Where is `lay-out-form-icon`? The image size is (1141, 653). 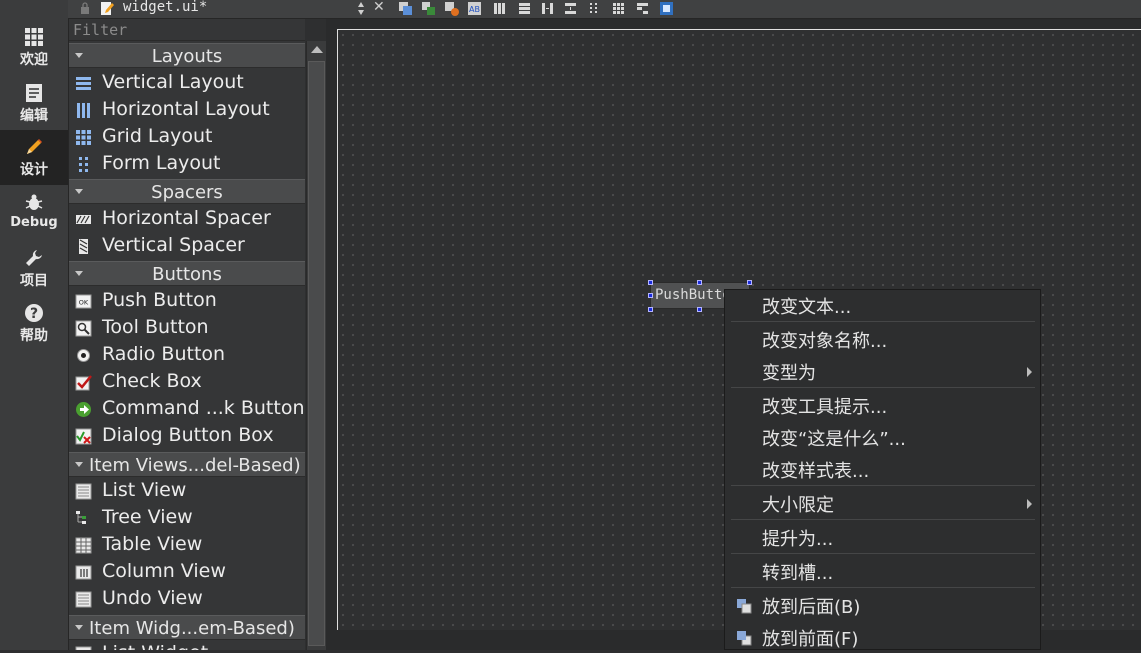 lay-out-form-icon is located at coordinates (593, 8).